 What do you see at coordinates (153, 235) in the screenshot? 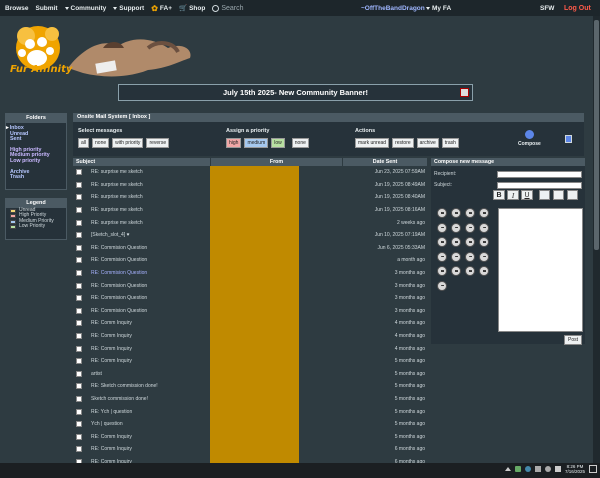
I see `row-subject: [Sketch_slot_4] ♥` at bounding box center [153, 235].